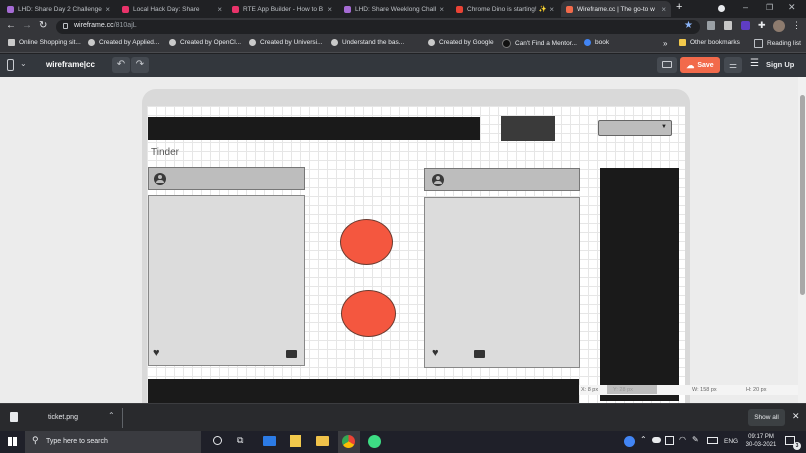  What do you see at coordinates (679, 7) in the screenshot?
I see `new-tab-button: +` at bounding box center [679, 7].